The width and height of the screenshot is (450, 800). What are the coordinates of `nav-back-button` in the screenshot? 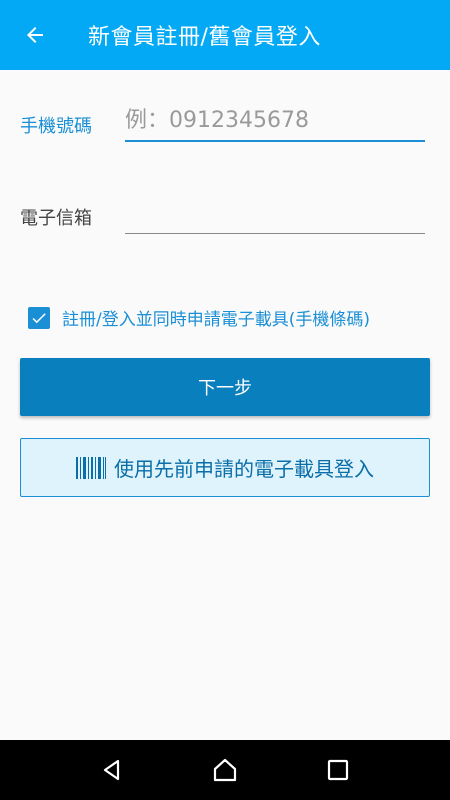 It's located at (112, 770).